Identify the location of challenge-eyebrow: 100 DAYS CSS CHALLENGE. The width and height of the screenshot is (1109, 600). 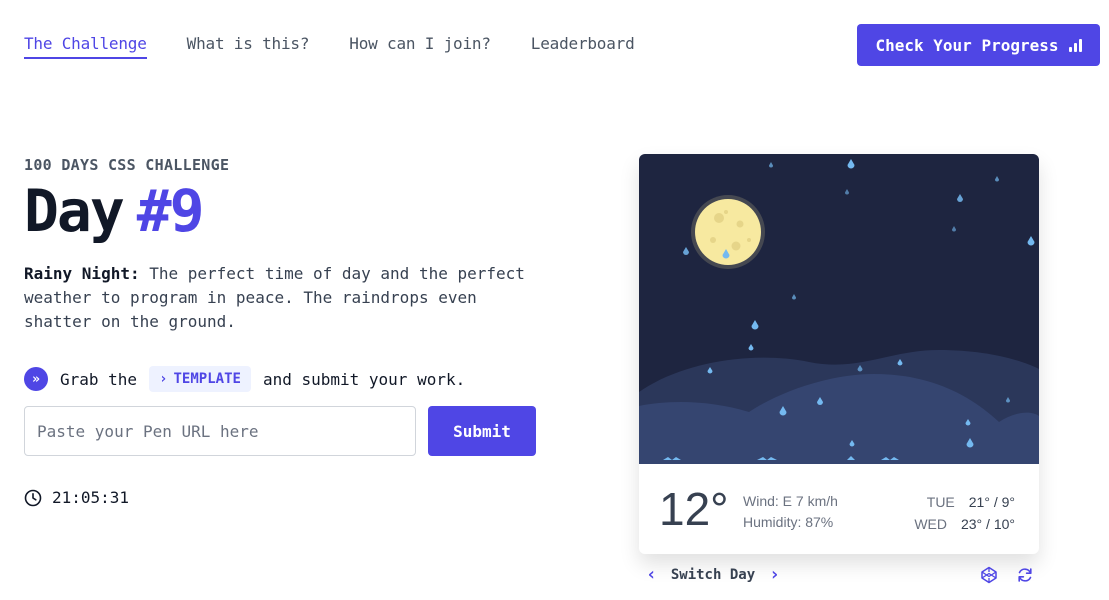
(127, 165).